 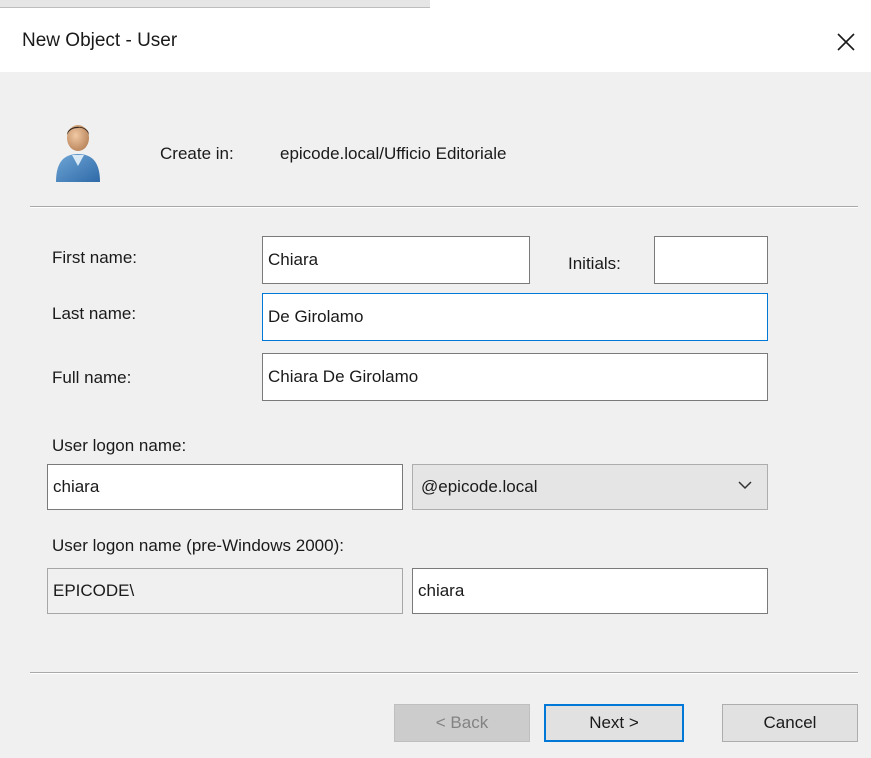 What do you see at coordinates (462, 723) in the screenshot?
I see `back-button: < Back` at bounding box center [462, 723].